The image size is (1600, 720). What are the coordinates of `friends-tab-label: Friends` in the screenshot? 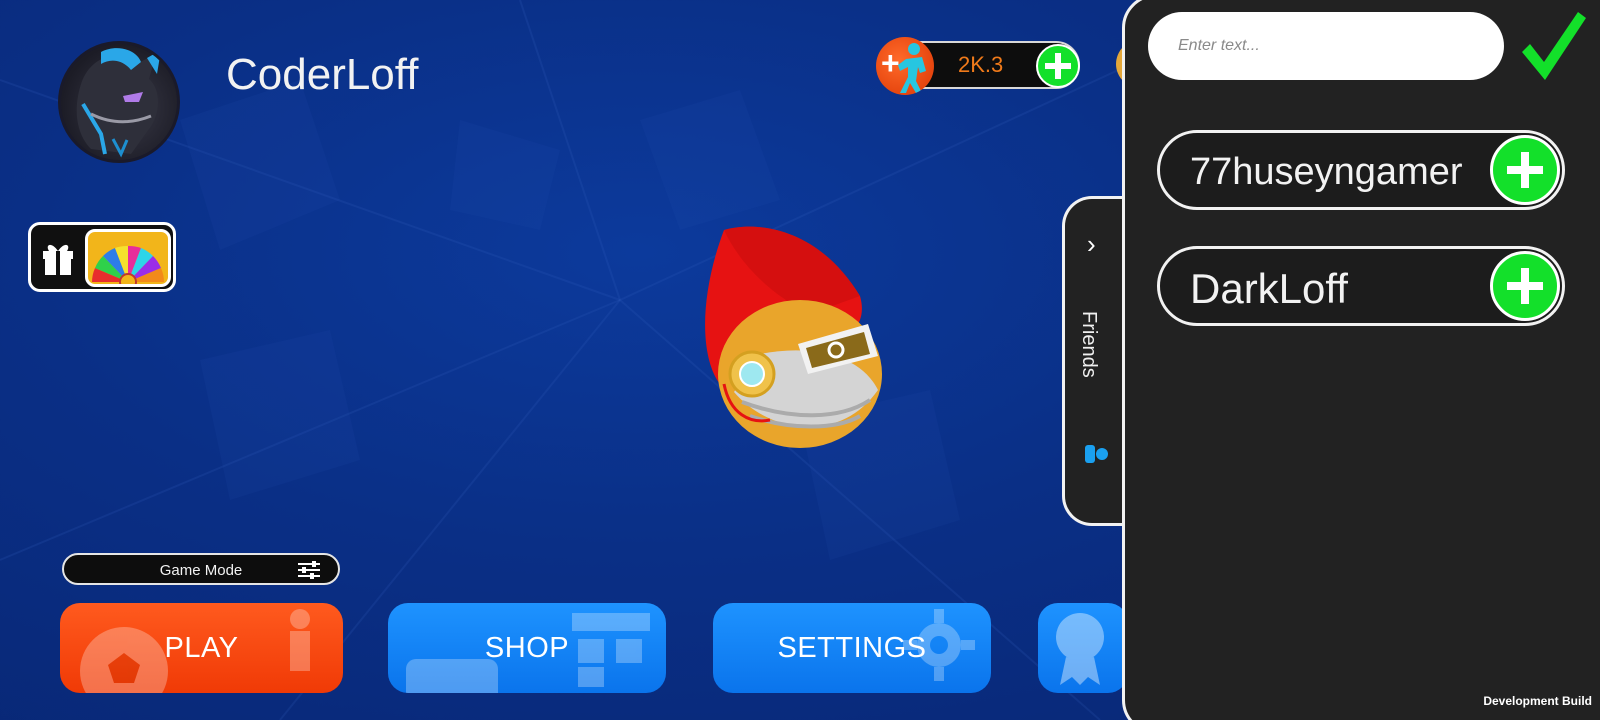 It's located at (1089, 344).